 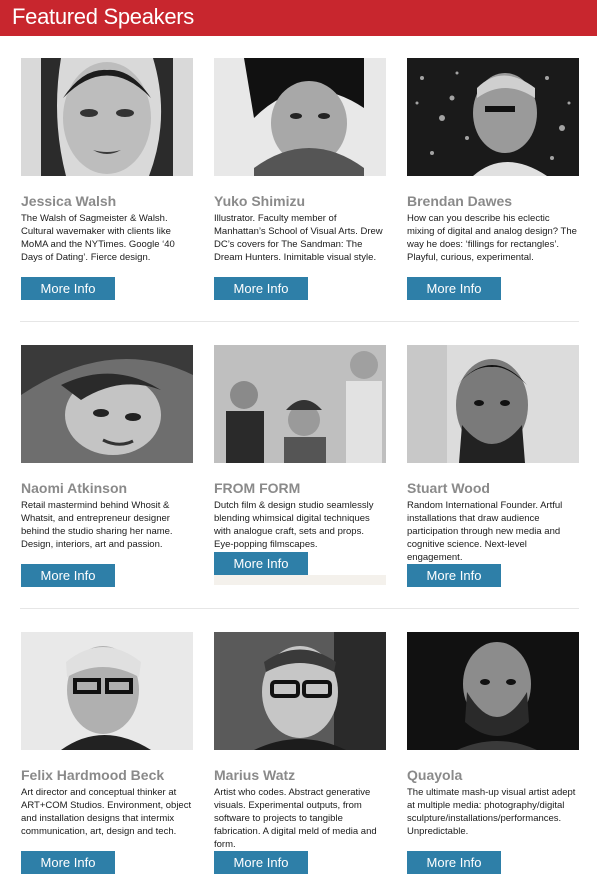 What do you see at coordinates (74, 488) in the screenshot?
I see `speaker-name: Naomi Atkinson` at bounding box center [74, 488].